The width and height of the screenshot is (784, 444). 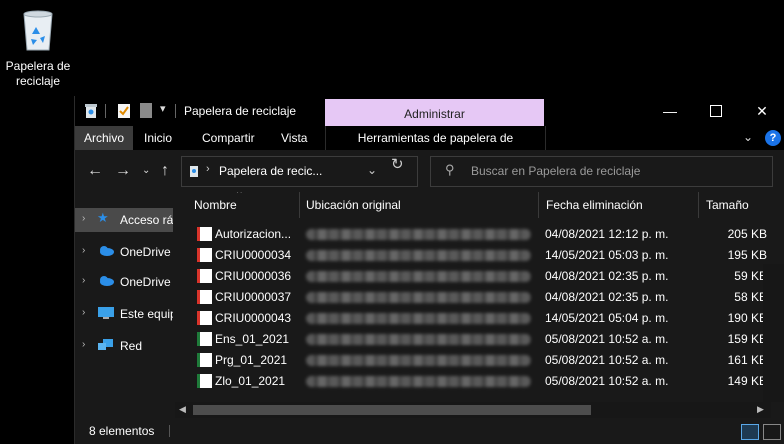 I want to click on maximize-icon, so click(x=716, y=111).